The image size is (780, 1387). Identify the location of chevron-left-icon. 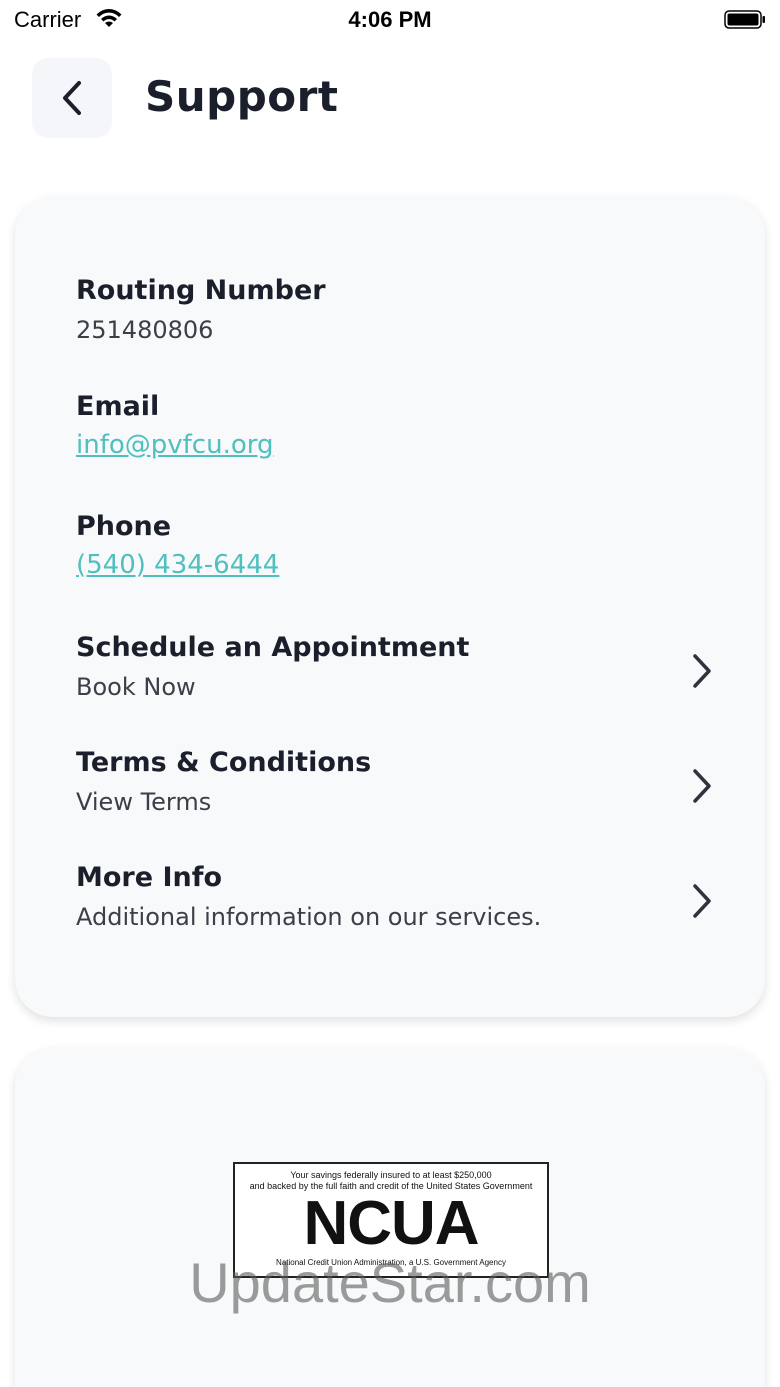
(72, 98).